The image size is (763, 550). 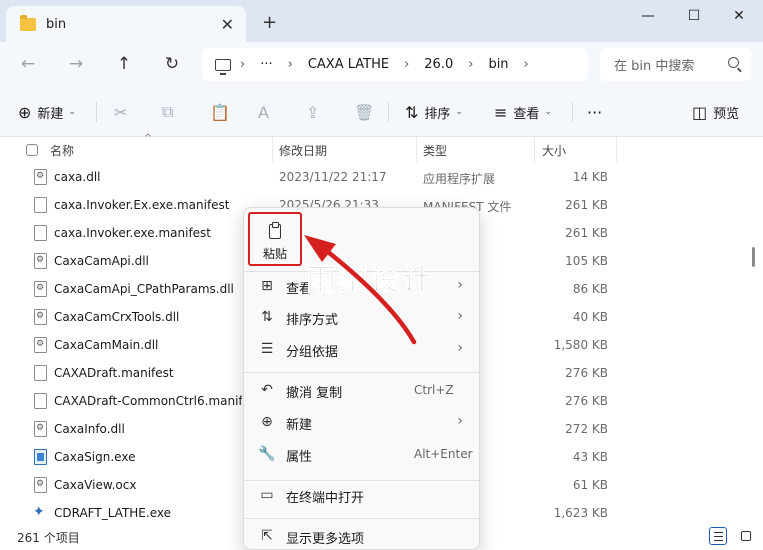 I want to click on details-view-button, so click(x=718, y=536).